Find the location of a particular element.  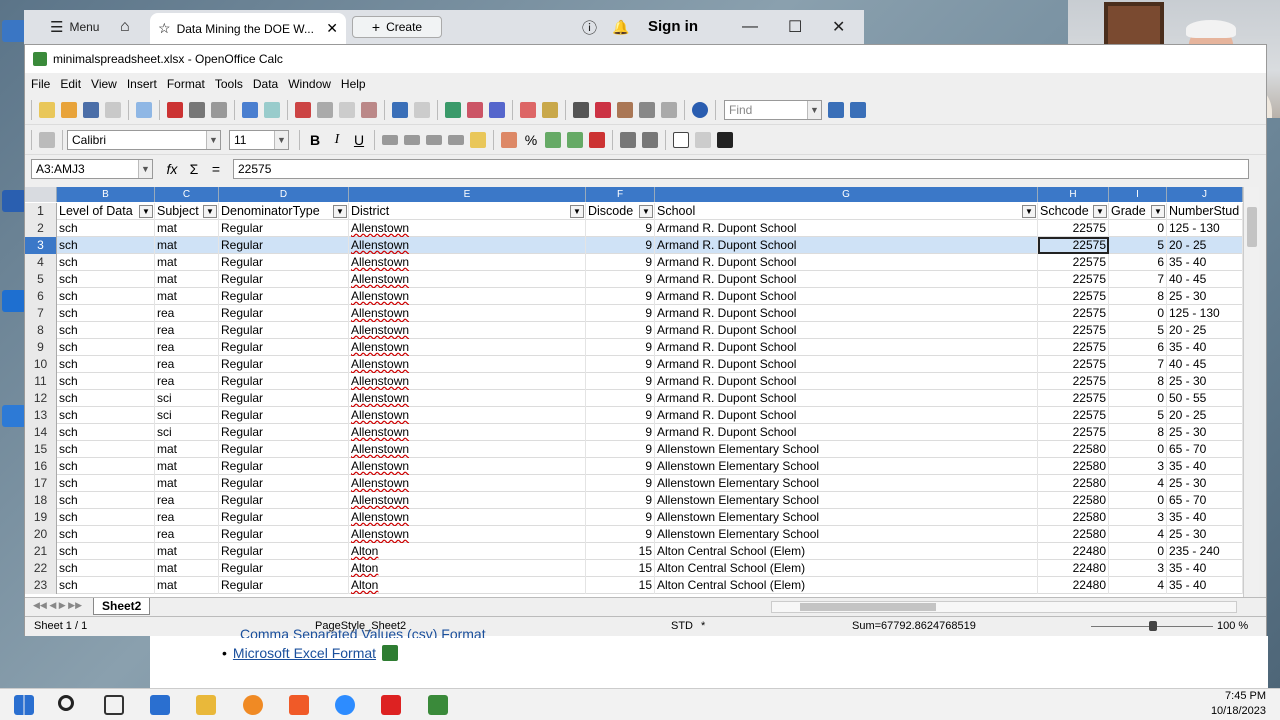

format-paintbrush-icon is located at coordinates (369, 109).